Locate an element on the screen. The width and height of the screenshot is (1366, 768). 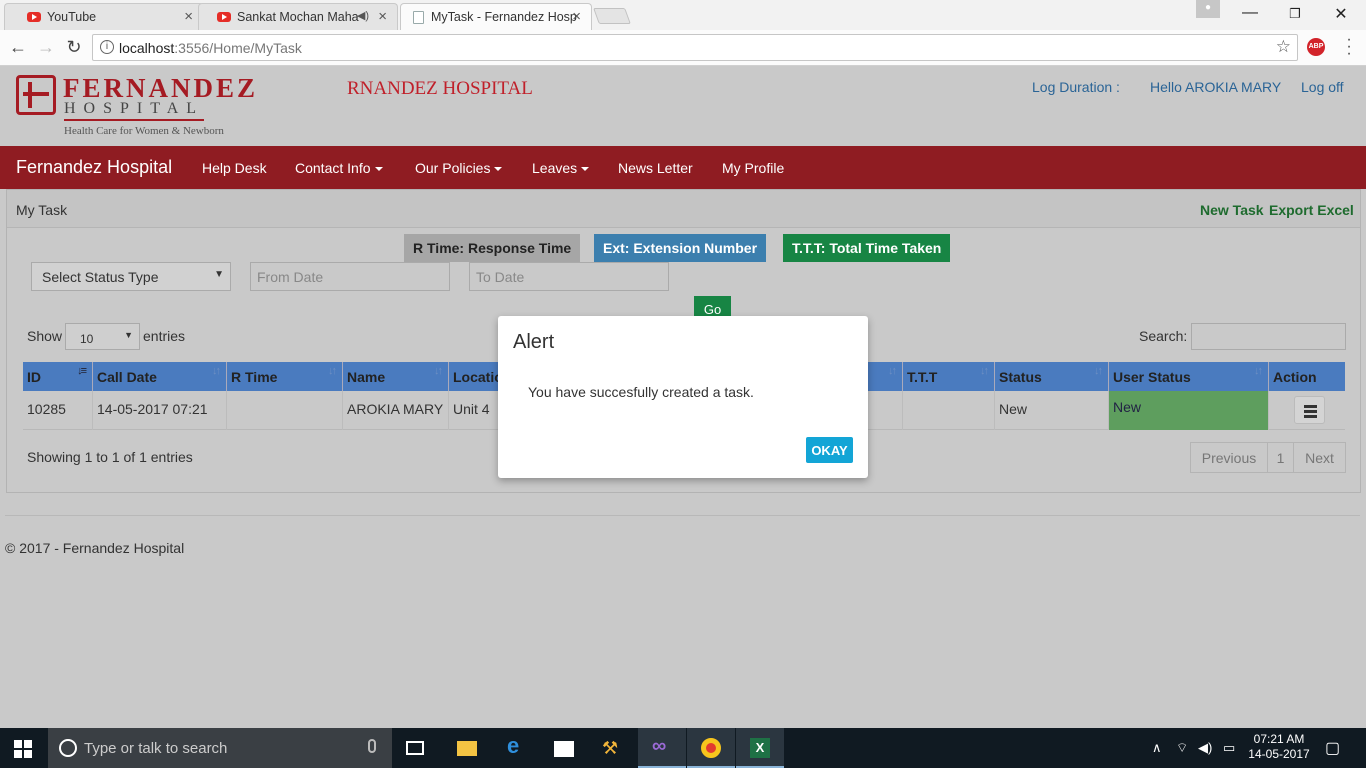
pagination-previous: Previous is located at coordinates (1229, 457).